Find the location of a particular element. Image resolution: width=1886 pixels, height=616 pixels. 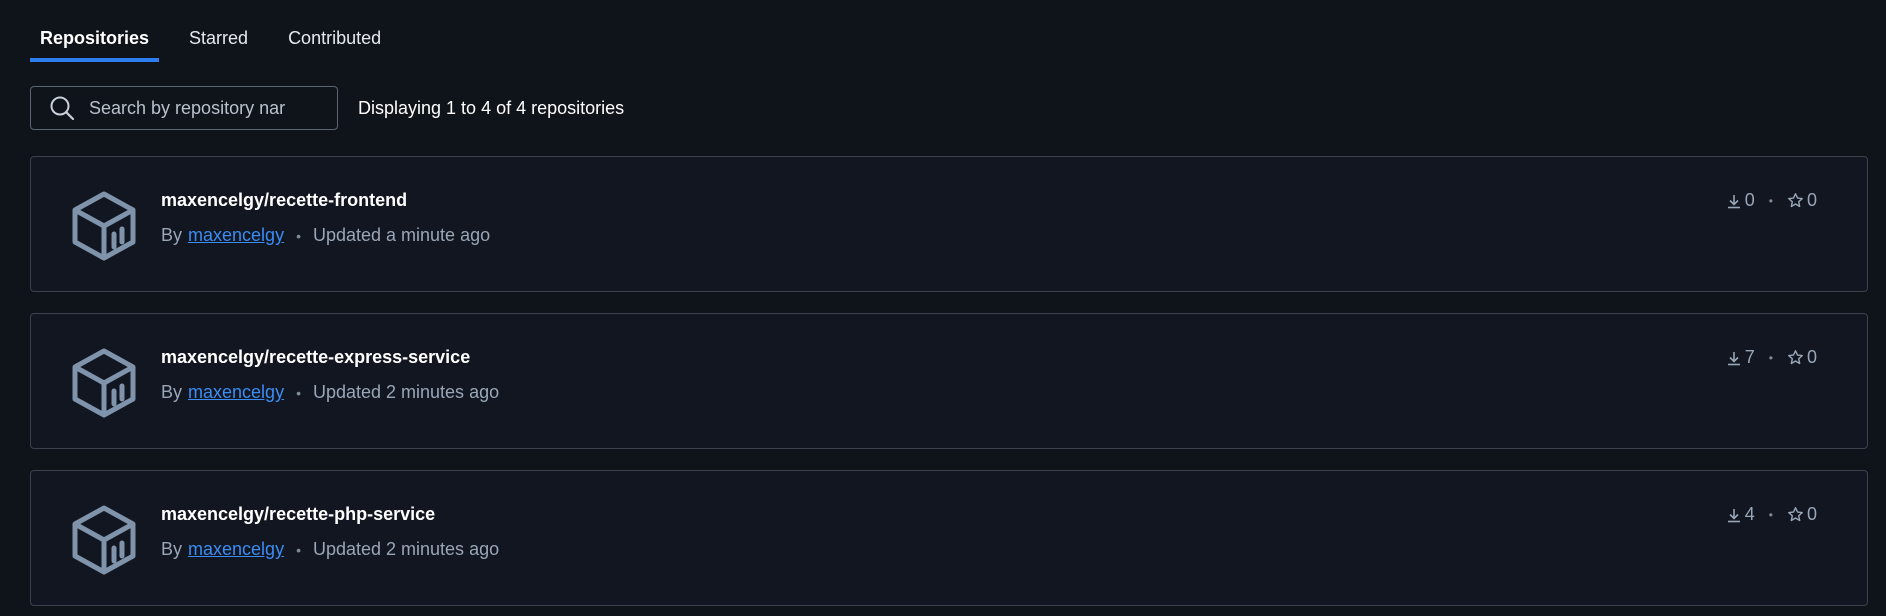

updated-time: Updated a minute ago is located at coordinates (401, 235).